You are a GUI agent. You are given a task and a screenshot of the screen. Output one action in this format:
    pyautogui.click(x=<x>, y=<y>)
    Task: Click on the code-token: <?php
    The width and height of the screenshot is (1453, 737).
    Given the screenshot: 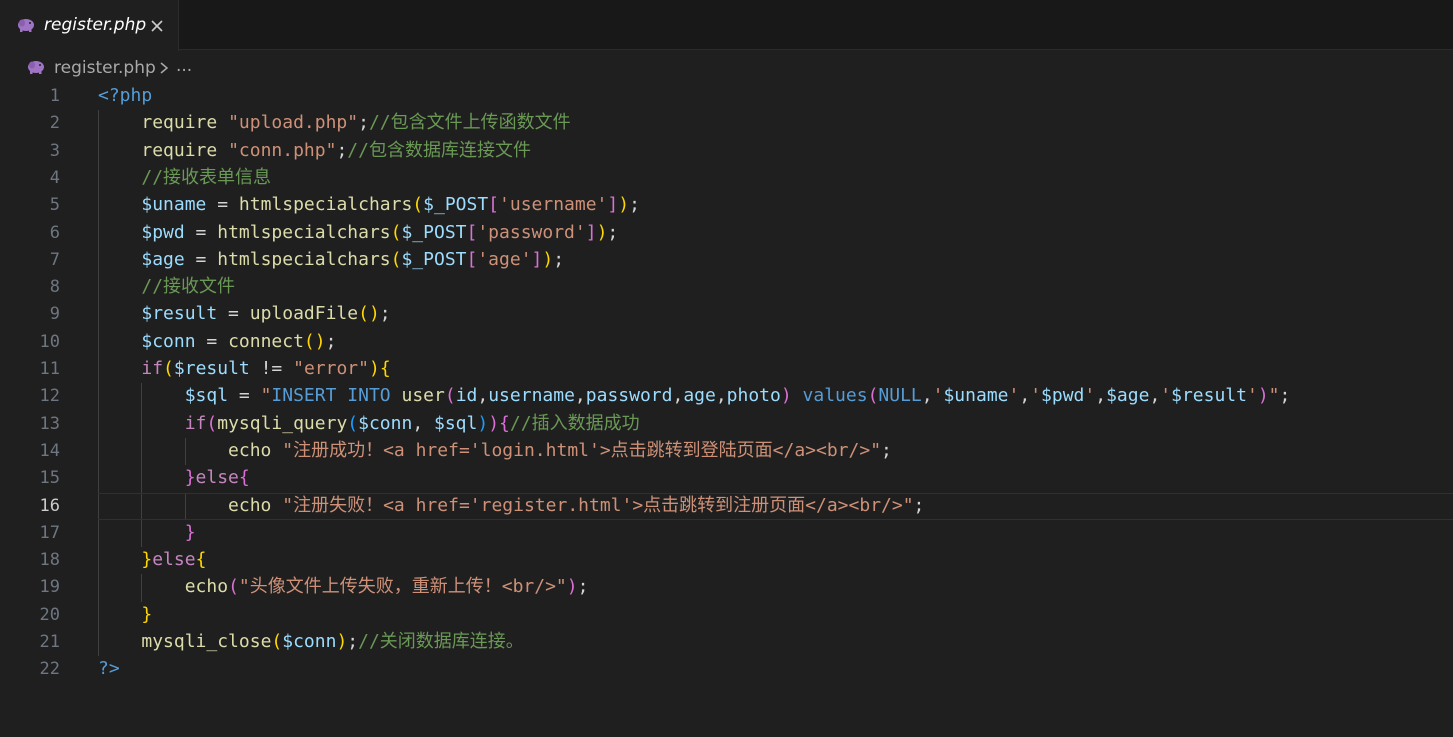 What is the action you would take?
    pyautogui.click(x=125, y=95)
    